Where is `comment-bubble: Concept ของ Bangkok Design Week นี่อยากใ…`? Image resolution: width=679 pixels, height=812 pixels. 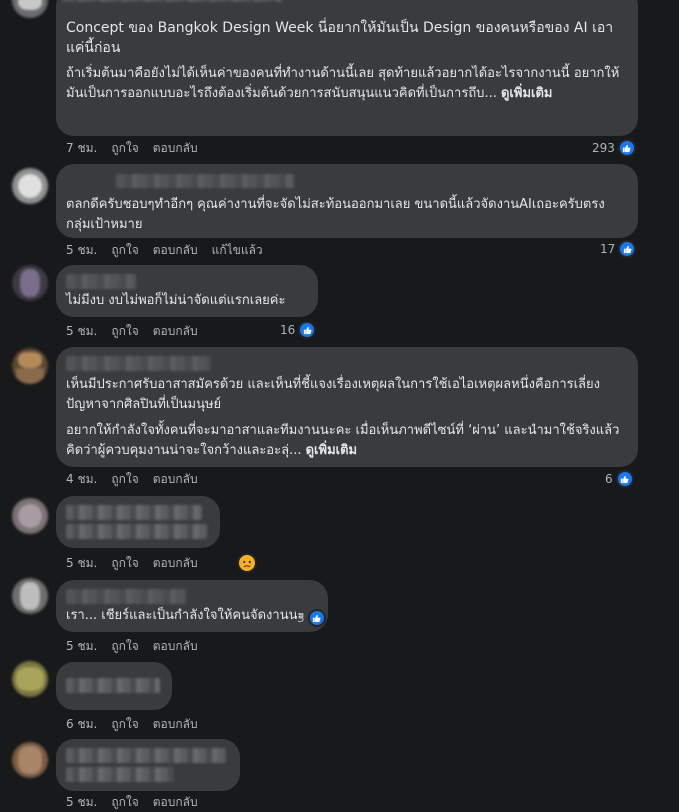 comment-bubble: Concept ของ Bangkok Design Week นี่อยากใ… is located at coordinates (347, 68).